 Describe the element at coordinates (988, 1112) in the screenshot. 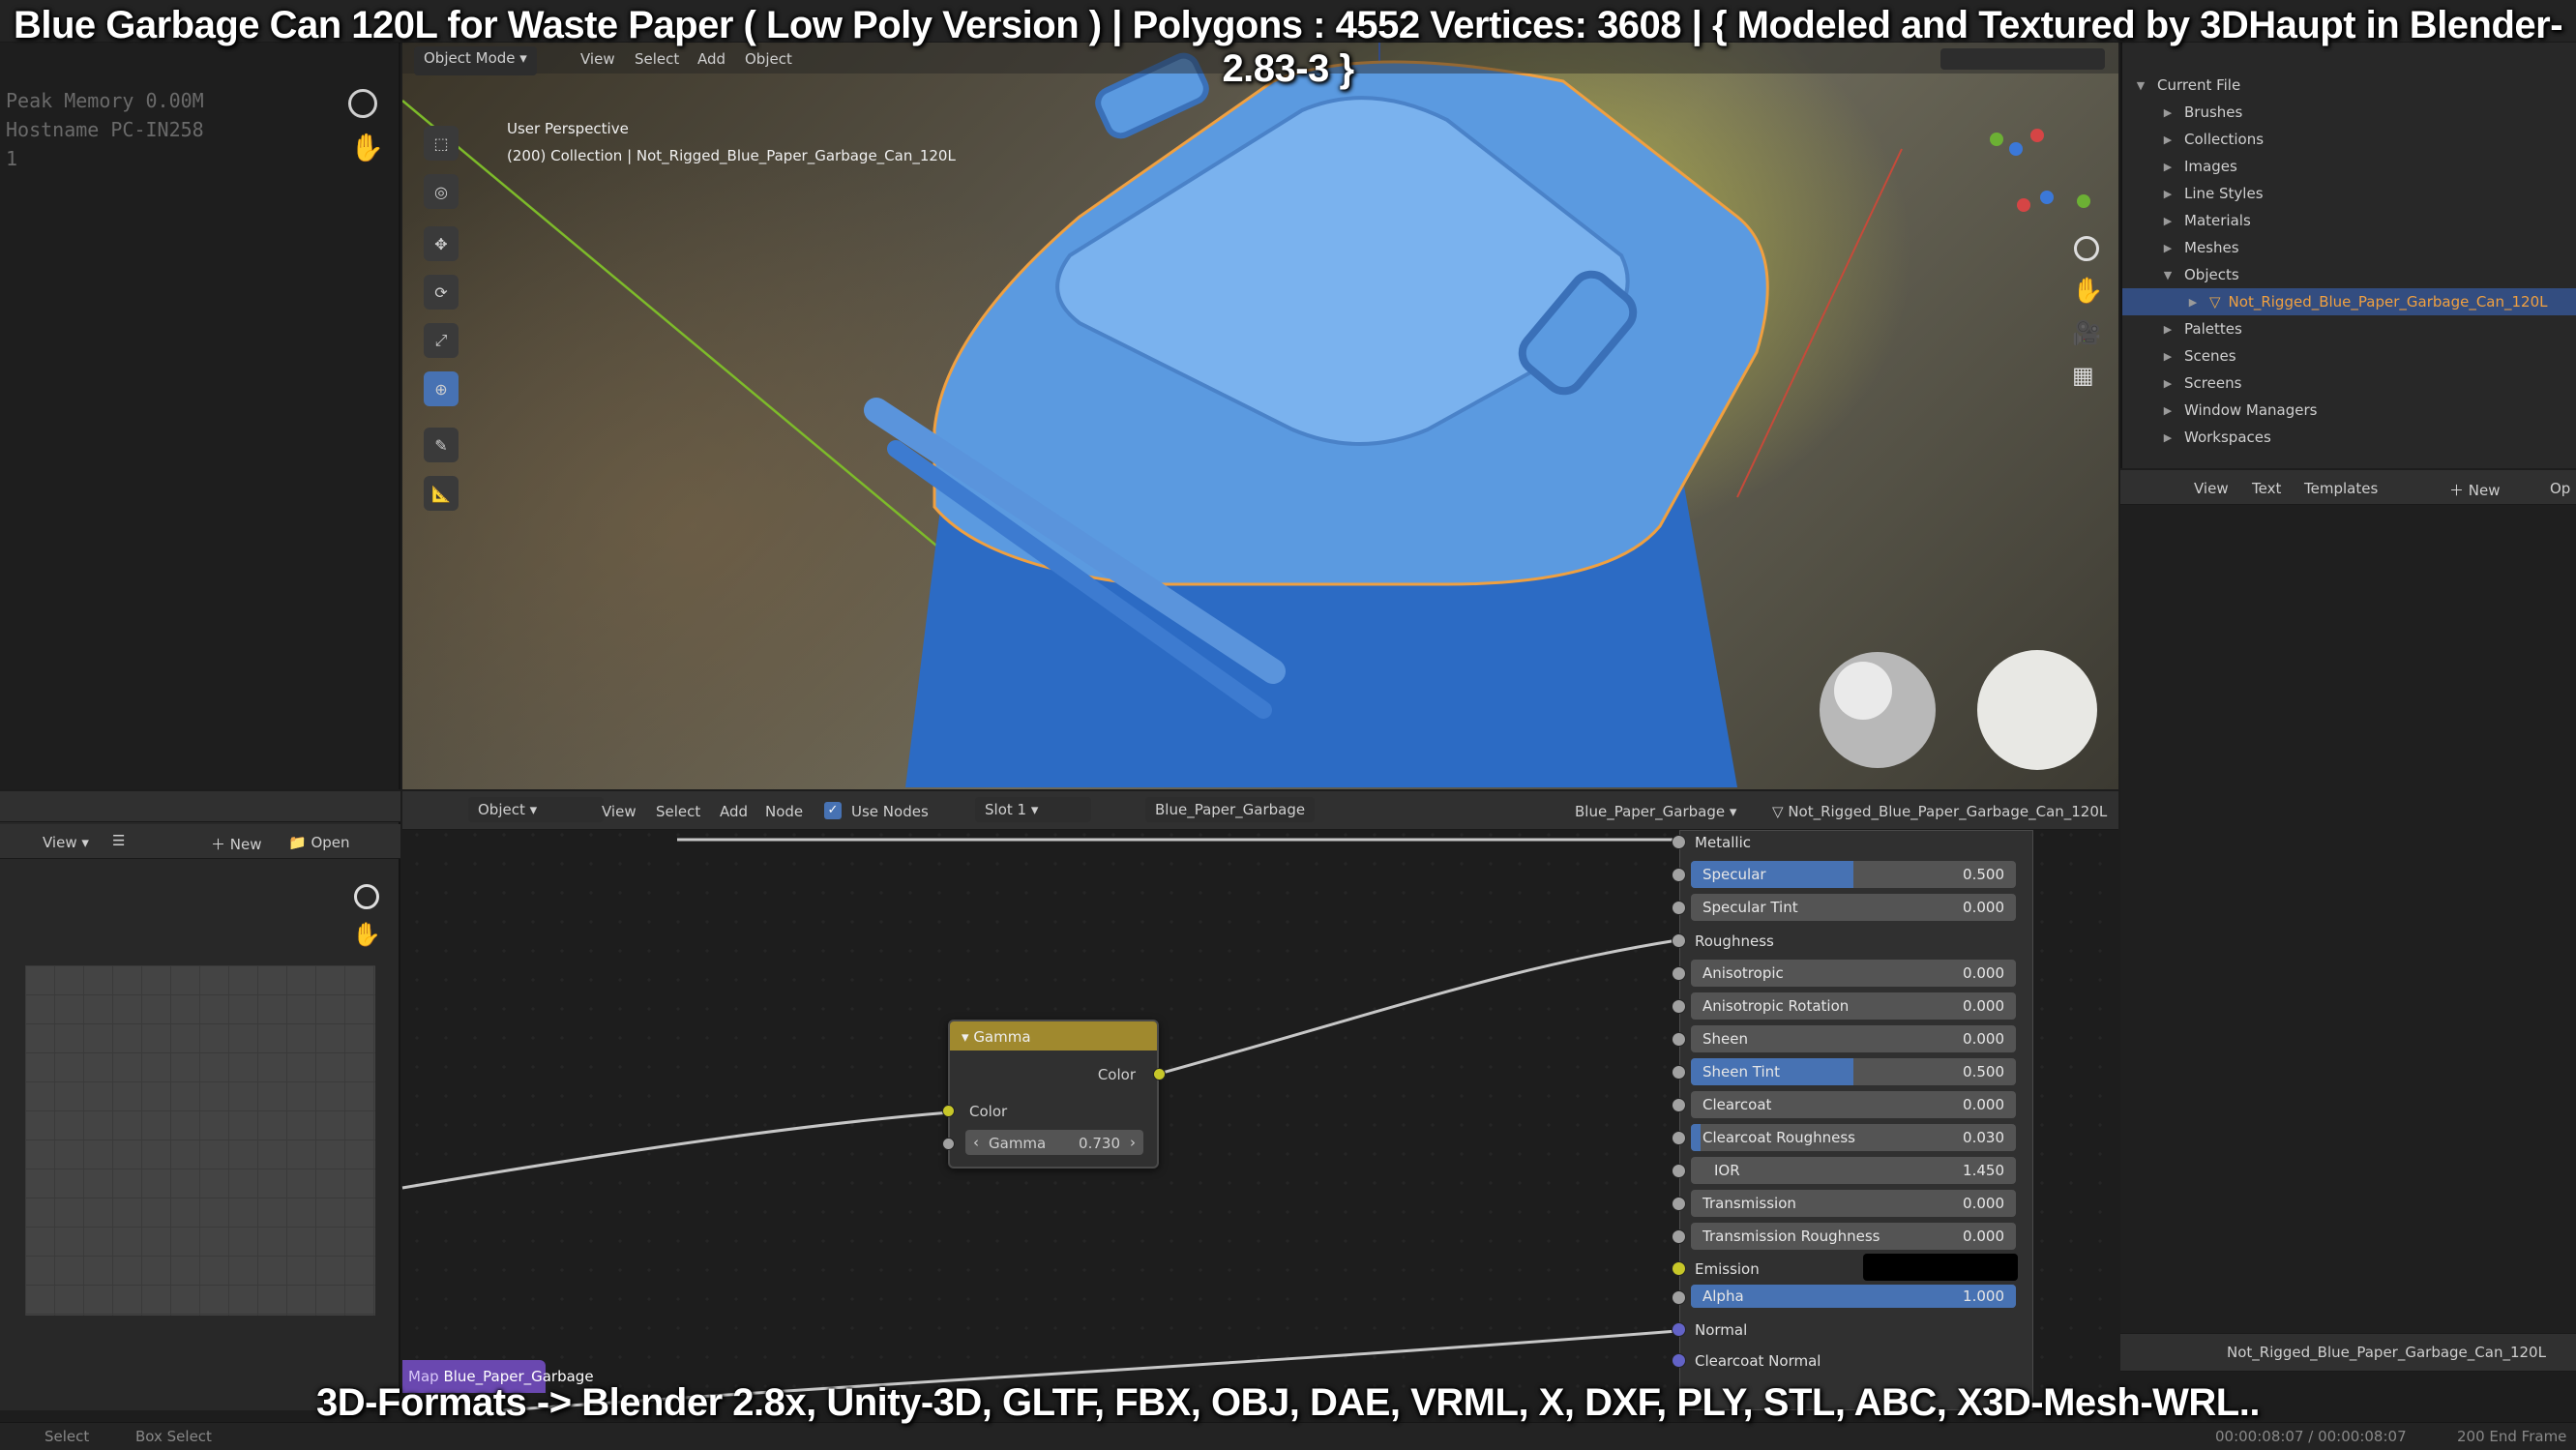

I see `gamma-input-label: Color` at that location.